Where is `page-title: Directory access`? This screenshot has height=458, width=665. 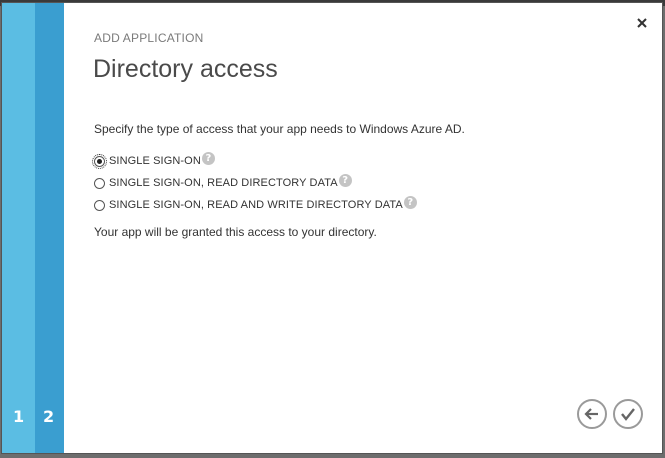 page-title: Directory access is located at coordinates (185, 69).